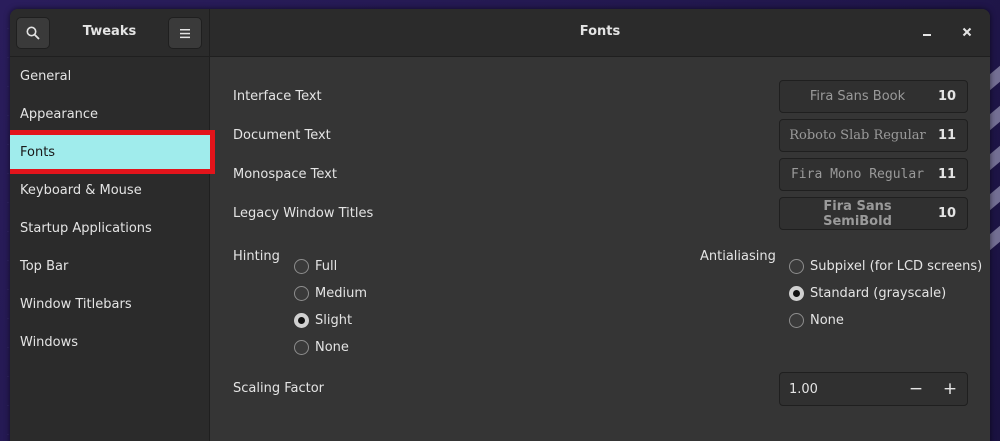  I want to click on sidebar-item-startup-applications: Startup Applications, so click(109, 228).